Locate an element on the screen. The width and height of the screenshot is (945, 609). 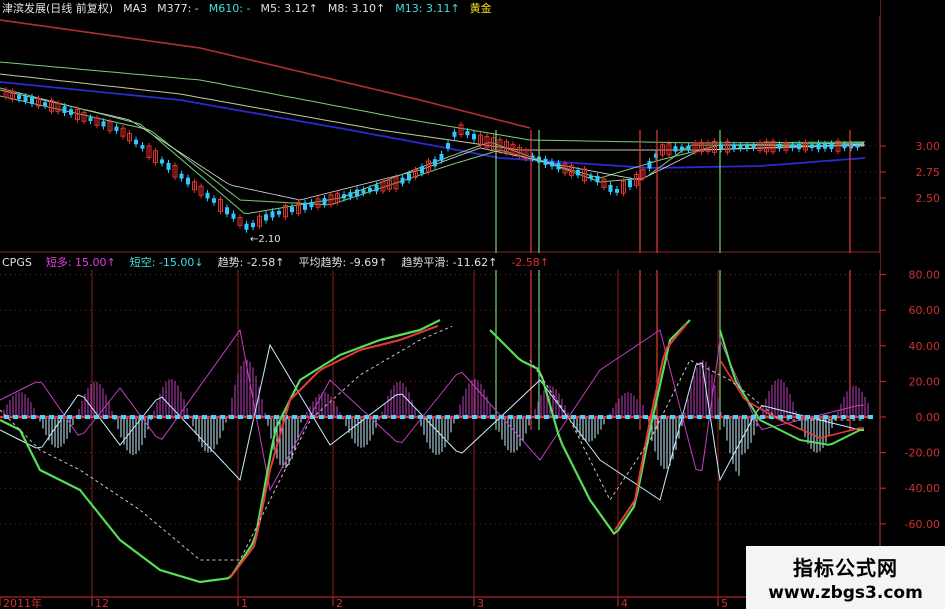
indicator-header-segment: 短多: 15.00↑ is located at coordinates (81, 262).